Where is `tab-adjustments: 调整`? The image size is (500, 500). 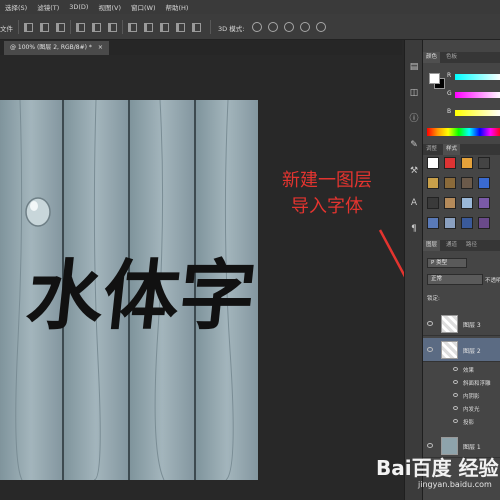 tab-adjustments: 调整 is located at coordinates (431, 149).